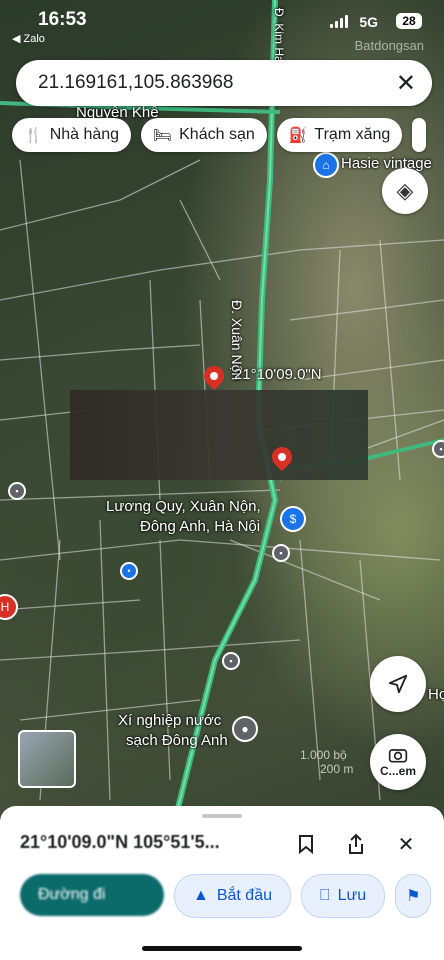  Describe the element at coordinates (436, 694) in the screenshot. I see `place-ho-label: Họ` at that location.